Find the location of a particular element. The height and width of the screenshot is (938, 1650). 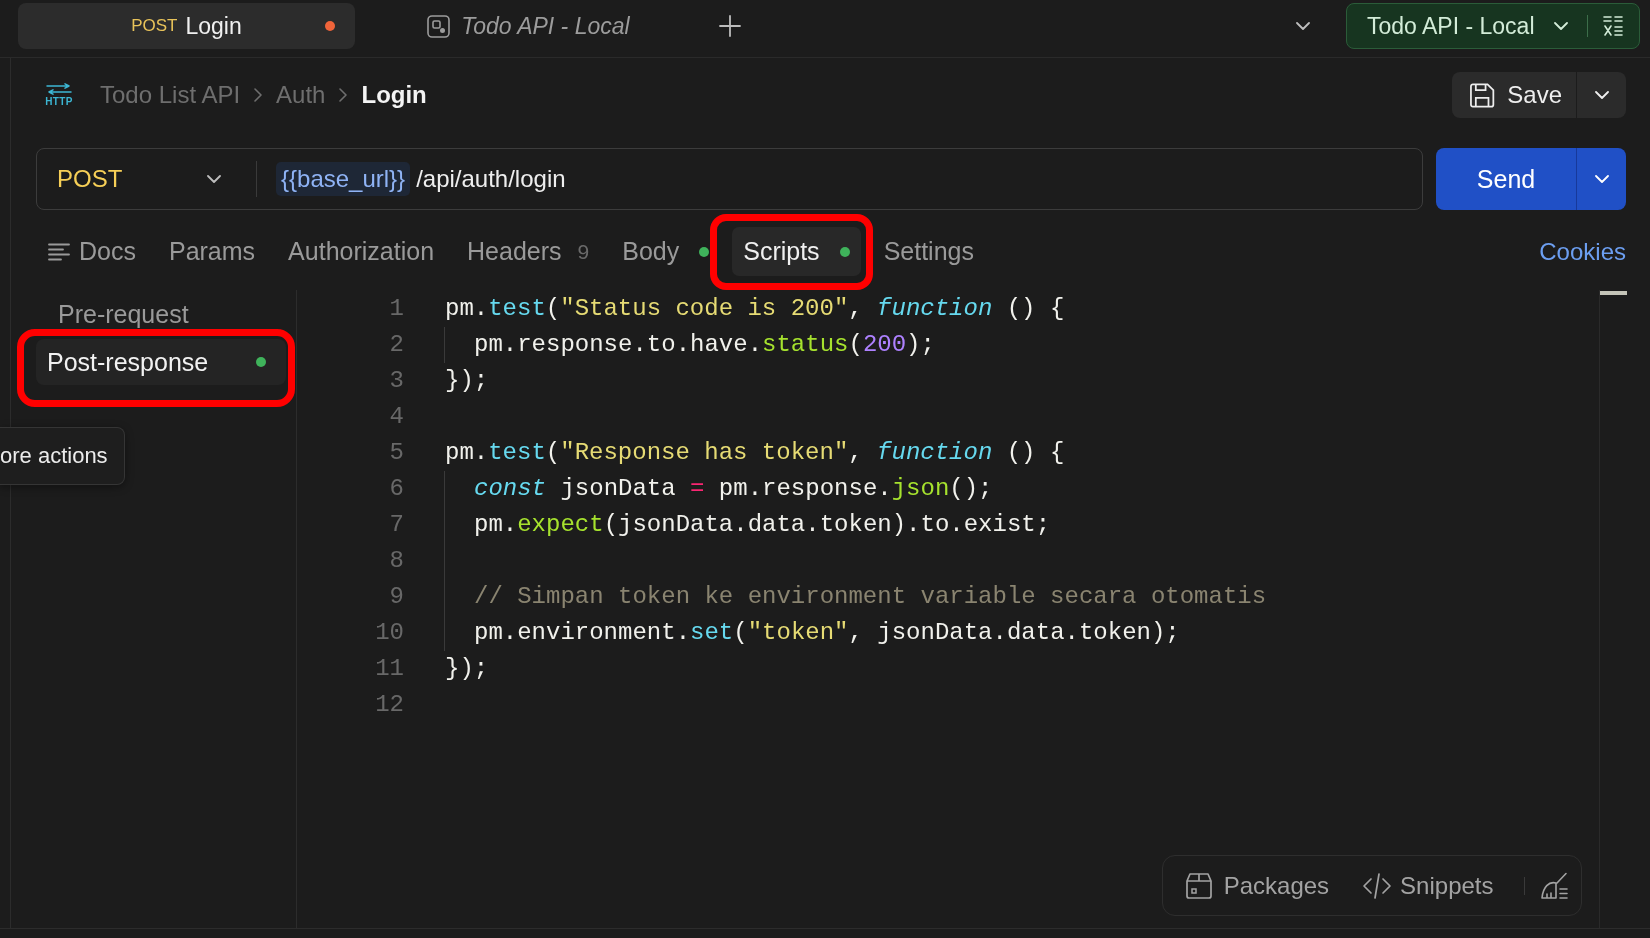

line-number: 1 is located at coordinates (396, 309).